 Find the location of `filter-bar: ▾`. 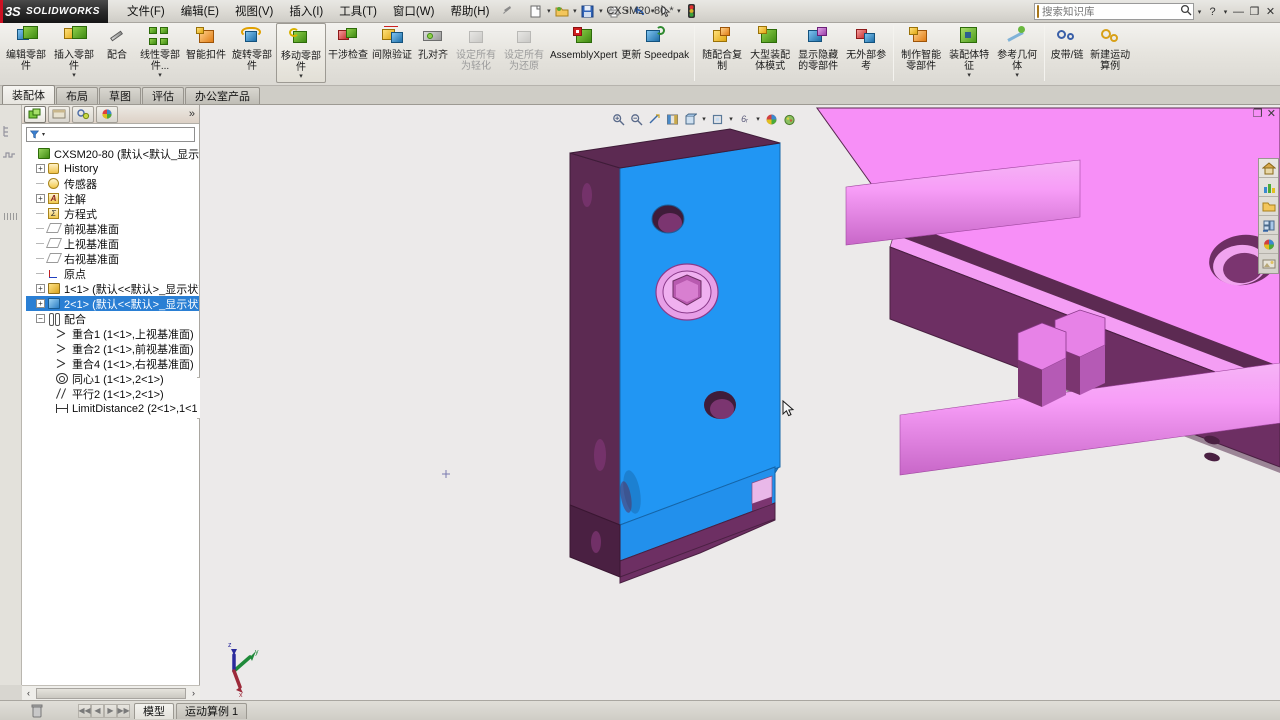

filter-bar: ▾ is located at coordinates (110, 134).